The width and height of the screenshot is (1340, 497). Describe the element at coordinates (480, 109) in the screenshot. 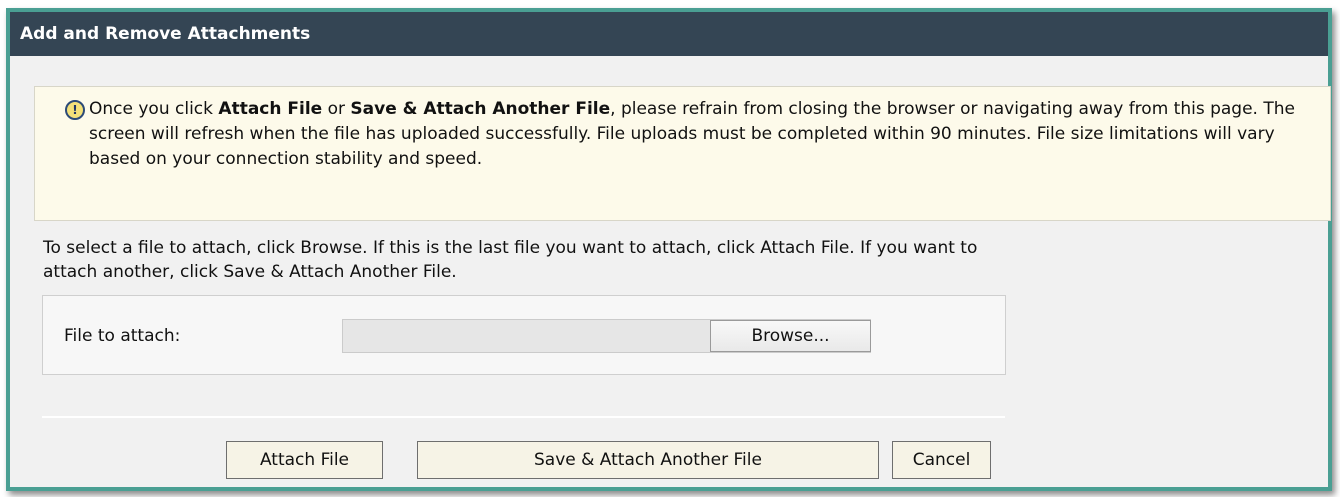

I see `notice-bold-save-attach: Save & Attach Another File` at that location.